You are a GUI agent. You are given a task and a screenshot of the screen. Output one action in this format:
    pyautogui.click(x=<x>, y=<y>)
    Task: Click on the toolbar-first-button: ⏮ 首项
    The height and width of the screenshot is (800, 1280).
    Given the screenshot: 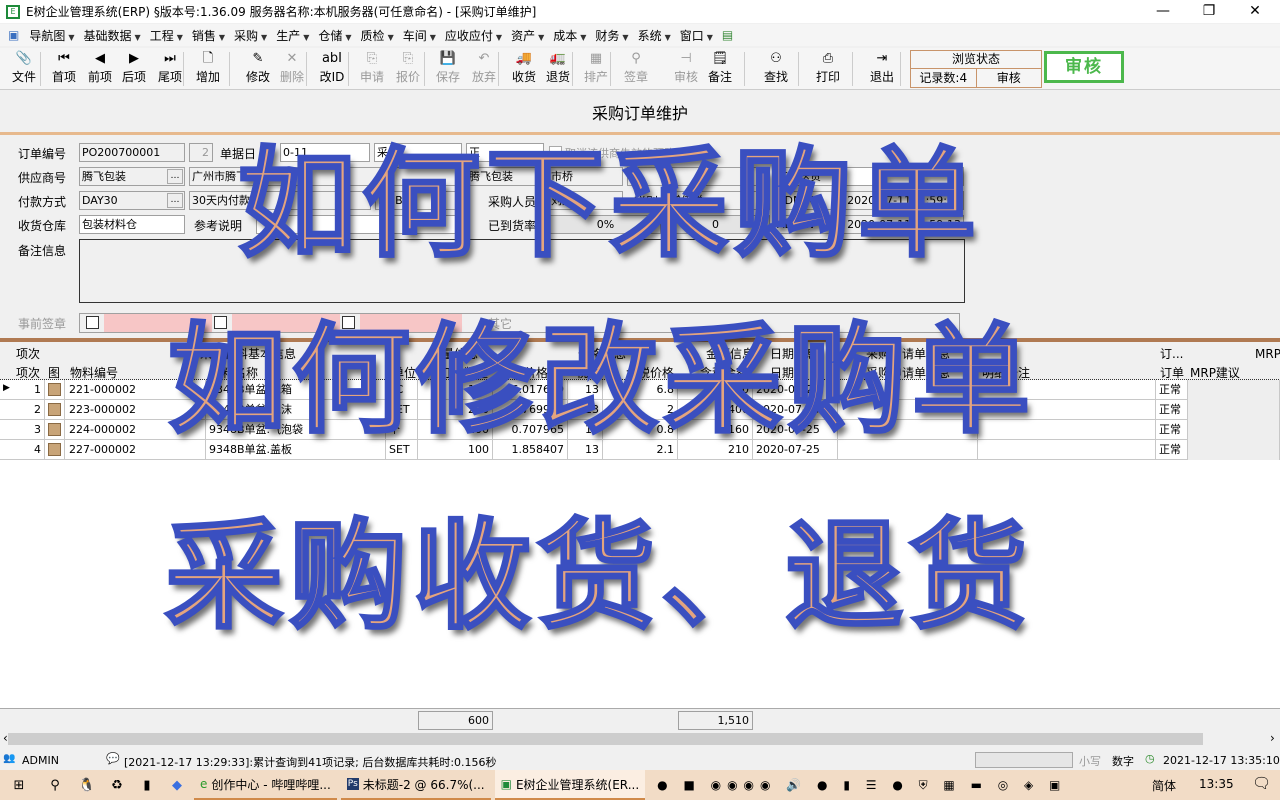 What is the action you would take?
    pyautogui.click(x=64, y=67)
    